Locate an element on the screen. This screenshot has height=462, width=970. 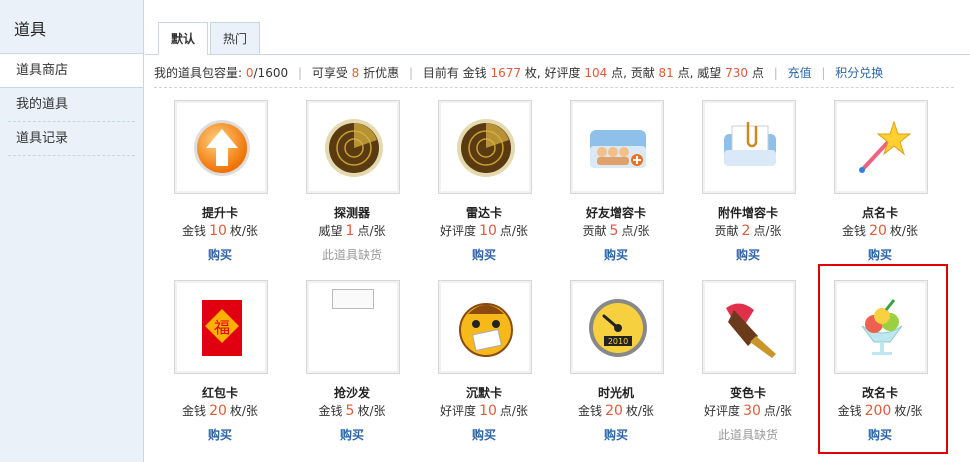
item-name: 点名卡 is located at coordinates (879, 213).